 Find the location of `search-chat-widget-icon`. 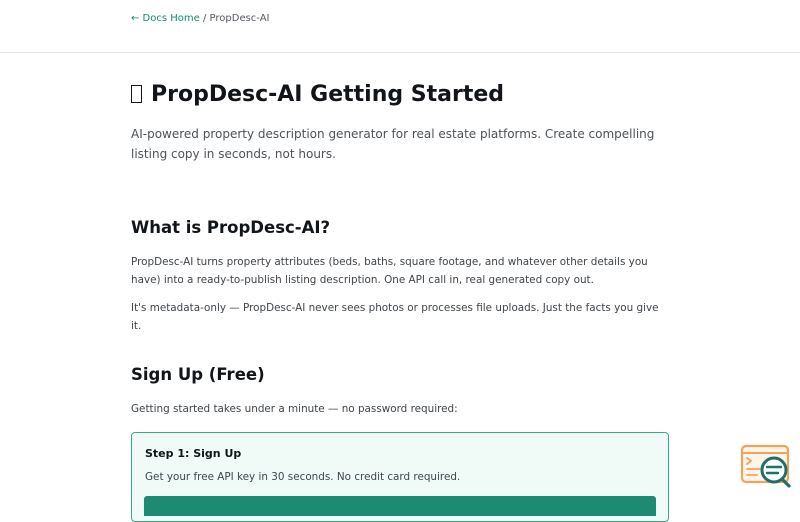

search-chat-widget-icon is located at coordinates (766, 466).